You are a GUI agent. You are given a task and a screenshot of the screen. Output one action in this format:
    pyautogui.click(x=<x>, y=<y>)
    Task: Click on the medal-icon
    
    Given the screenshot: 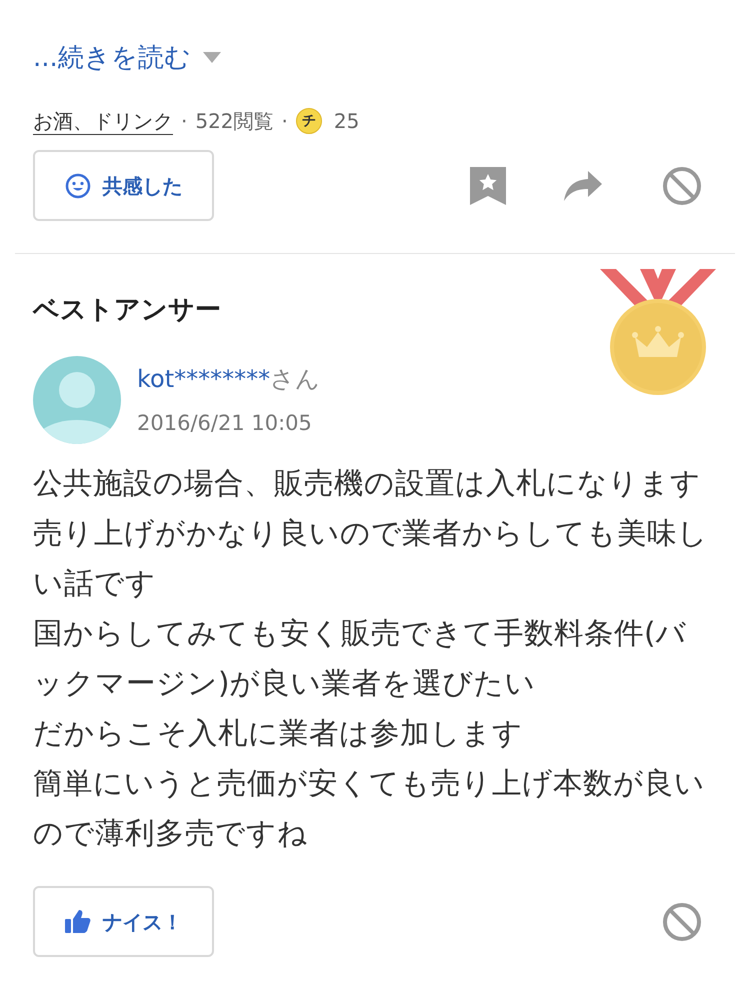 What is the action you would take?
    pyautogui.click(x=658, y=332)
    